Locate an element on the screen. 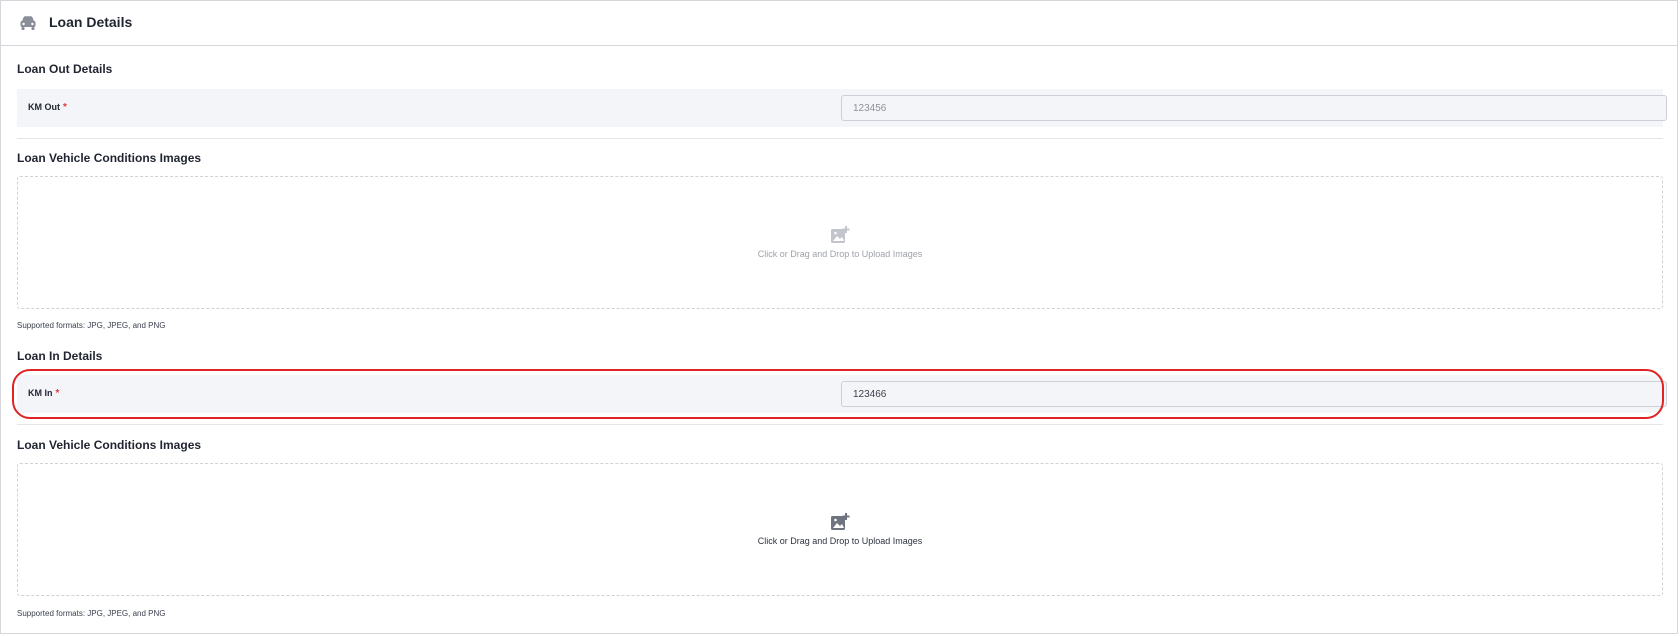 Image resolution: width=1680 pixels, height=636 pixels. km-in-label: KM In * is located at coordinates (44, 393).